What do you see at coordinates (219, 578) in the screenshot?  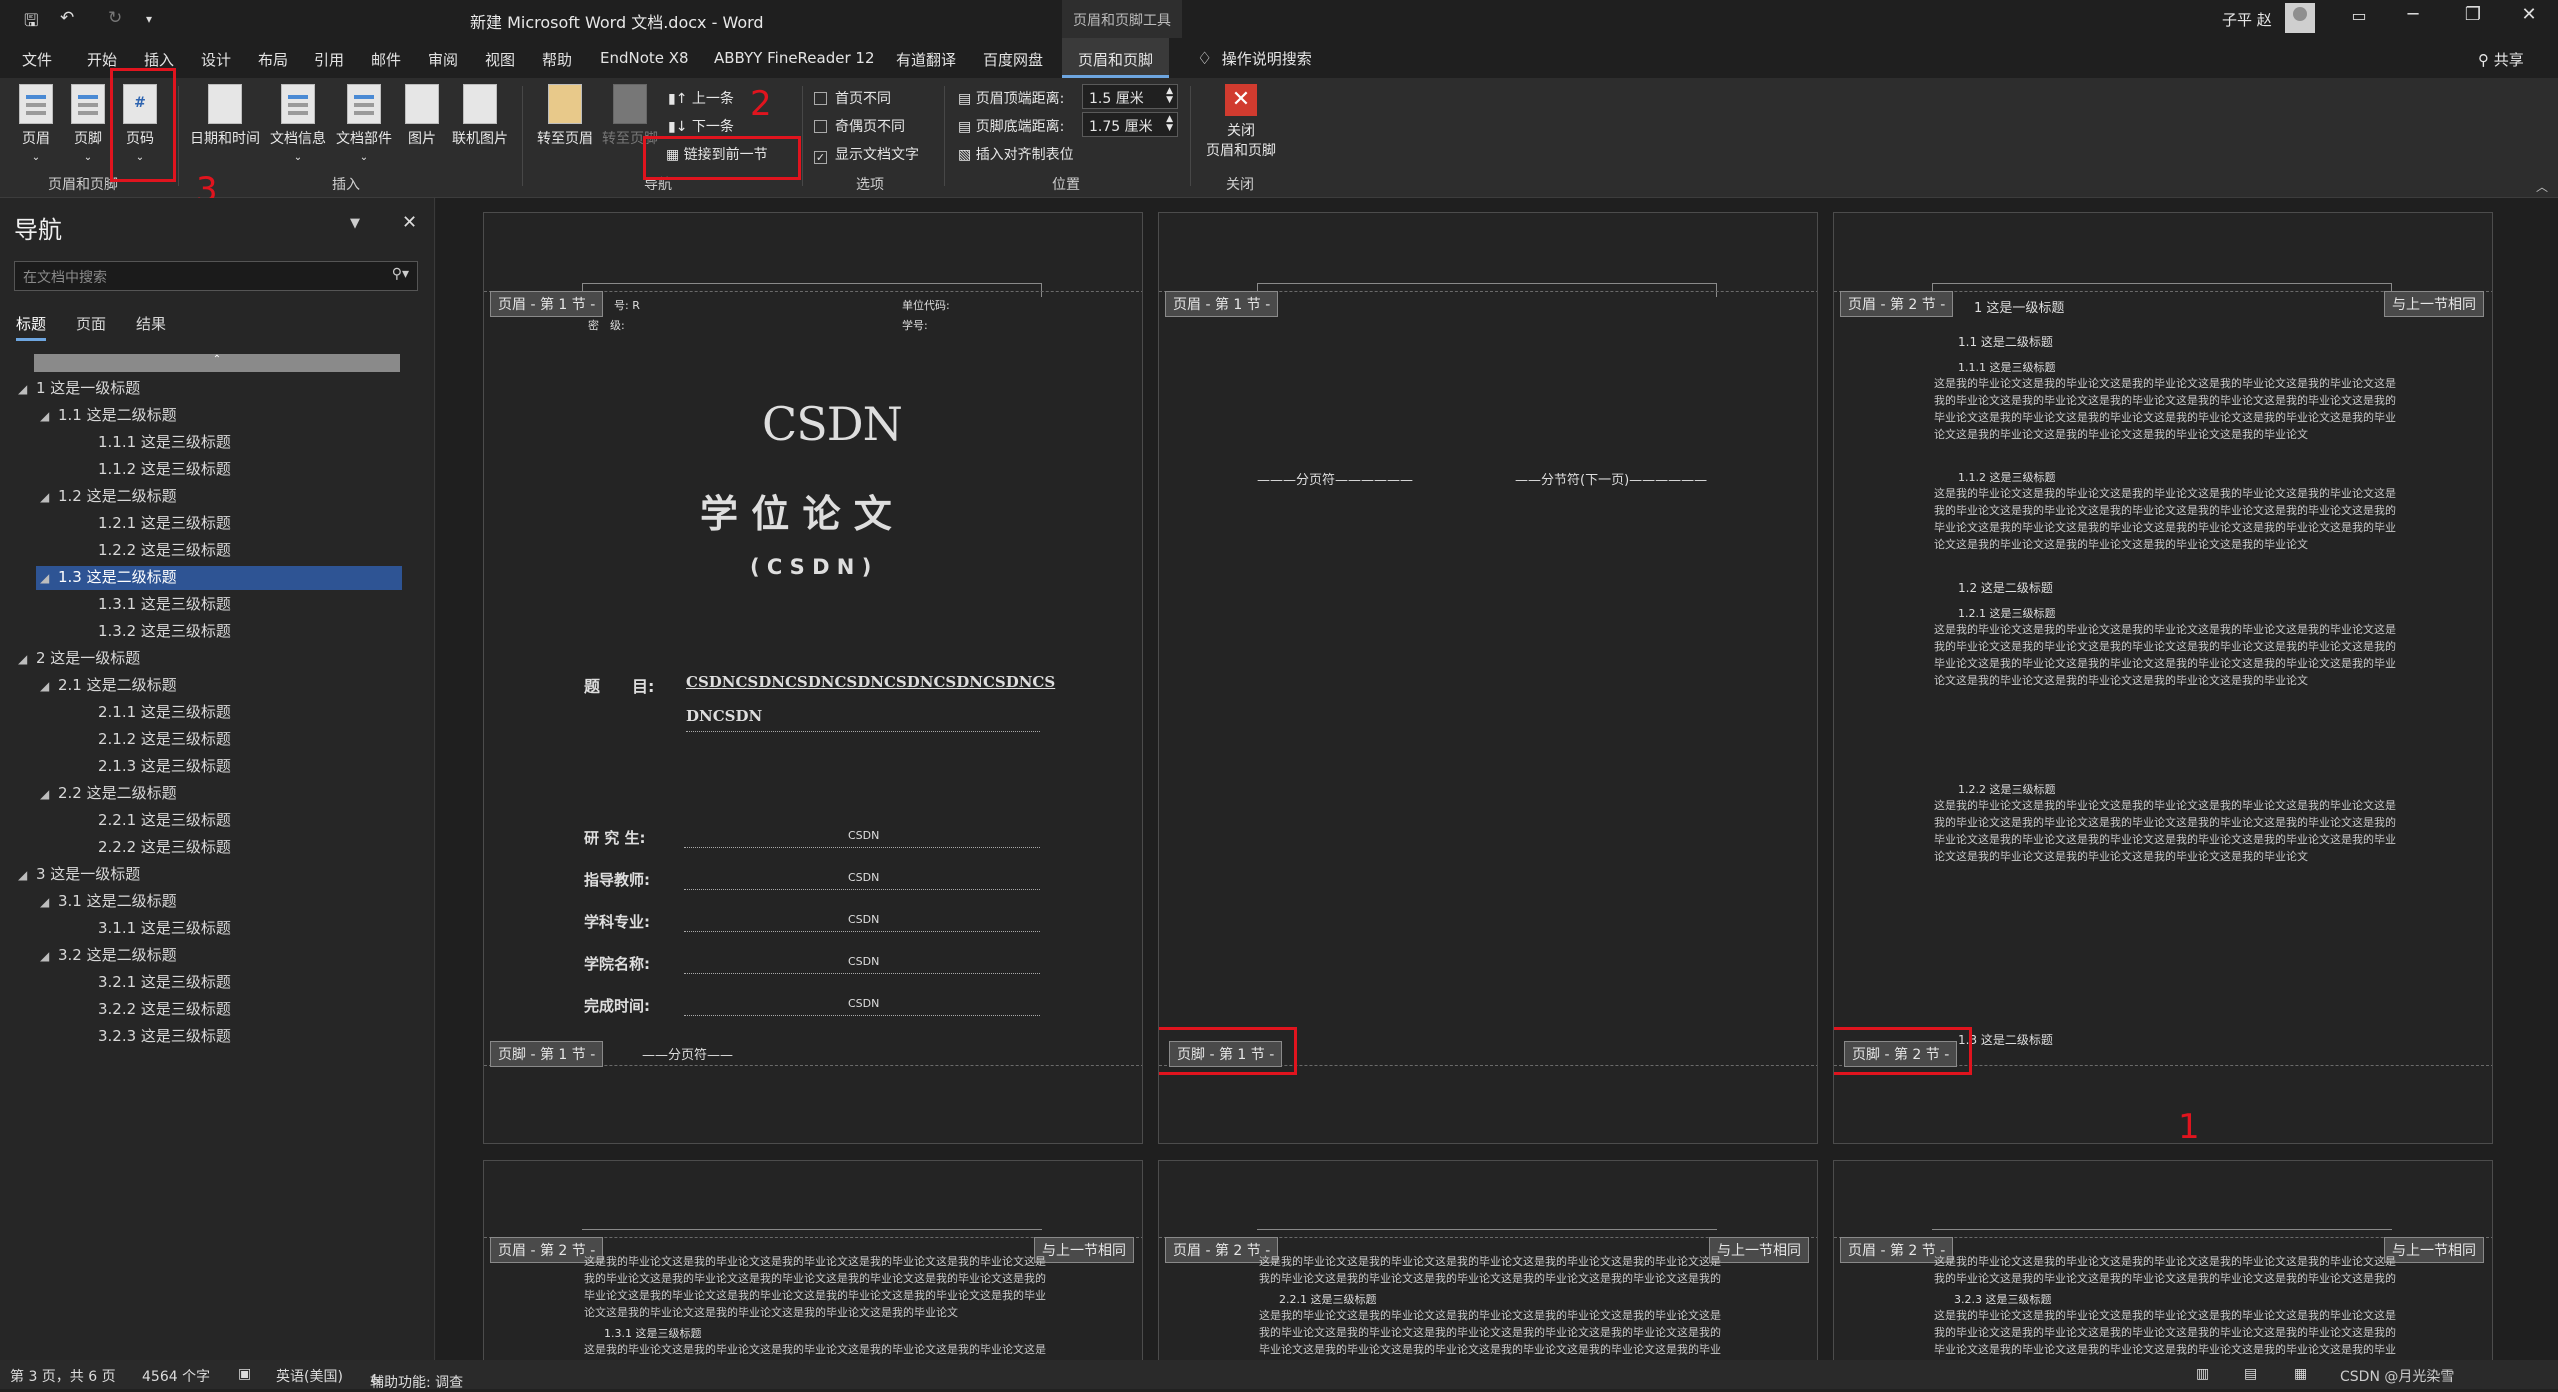 I see `nav-heading-item: ◢ 1.3 这是二级标题` at bounding box center [219, 578].